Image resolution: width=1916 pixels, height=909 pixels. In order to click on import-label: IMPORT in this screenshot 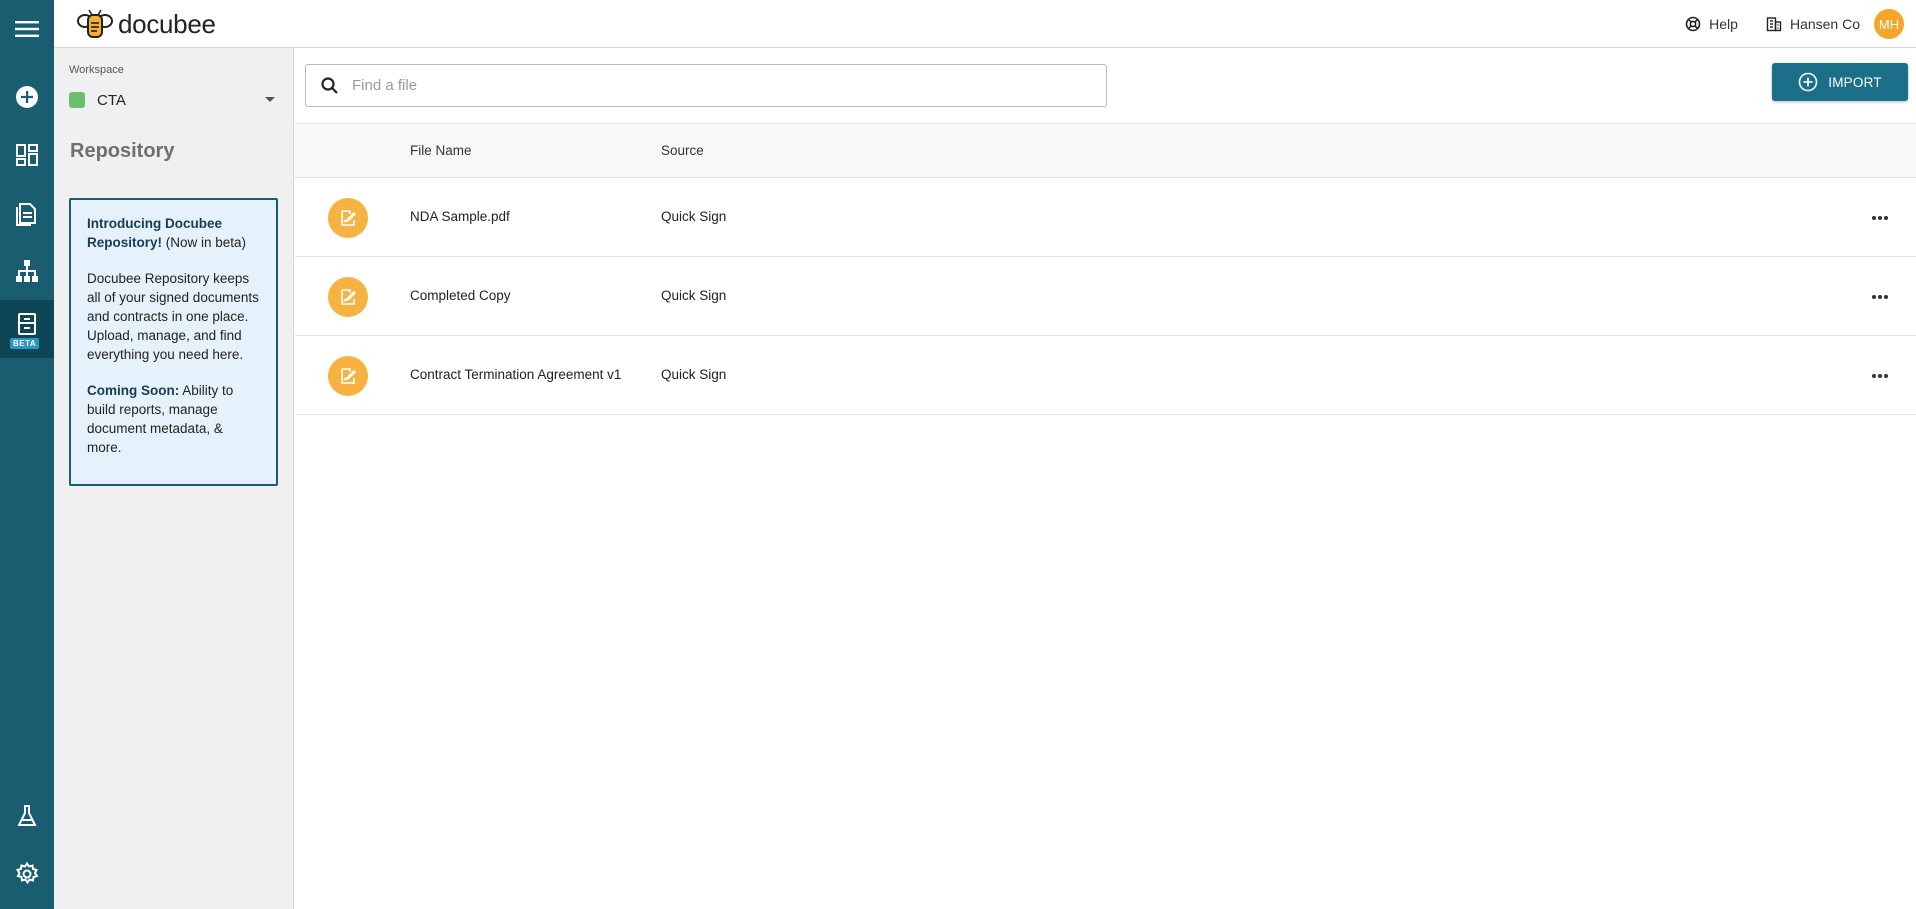, I will do `click(1855, 82)`.